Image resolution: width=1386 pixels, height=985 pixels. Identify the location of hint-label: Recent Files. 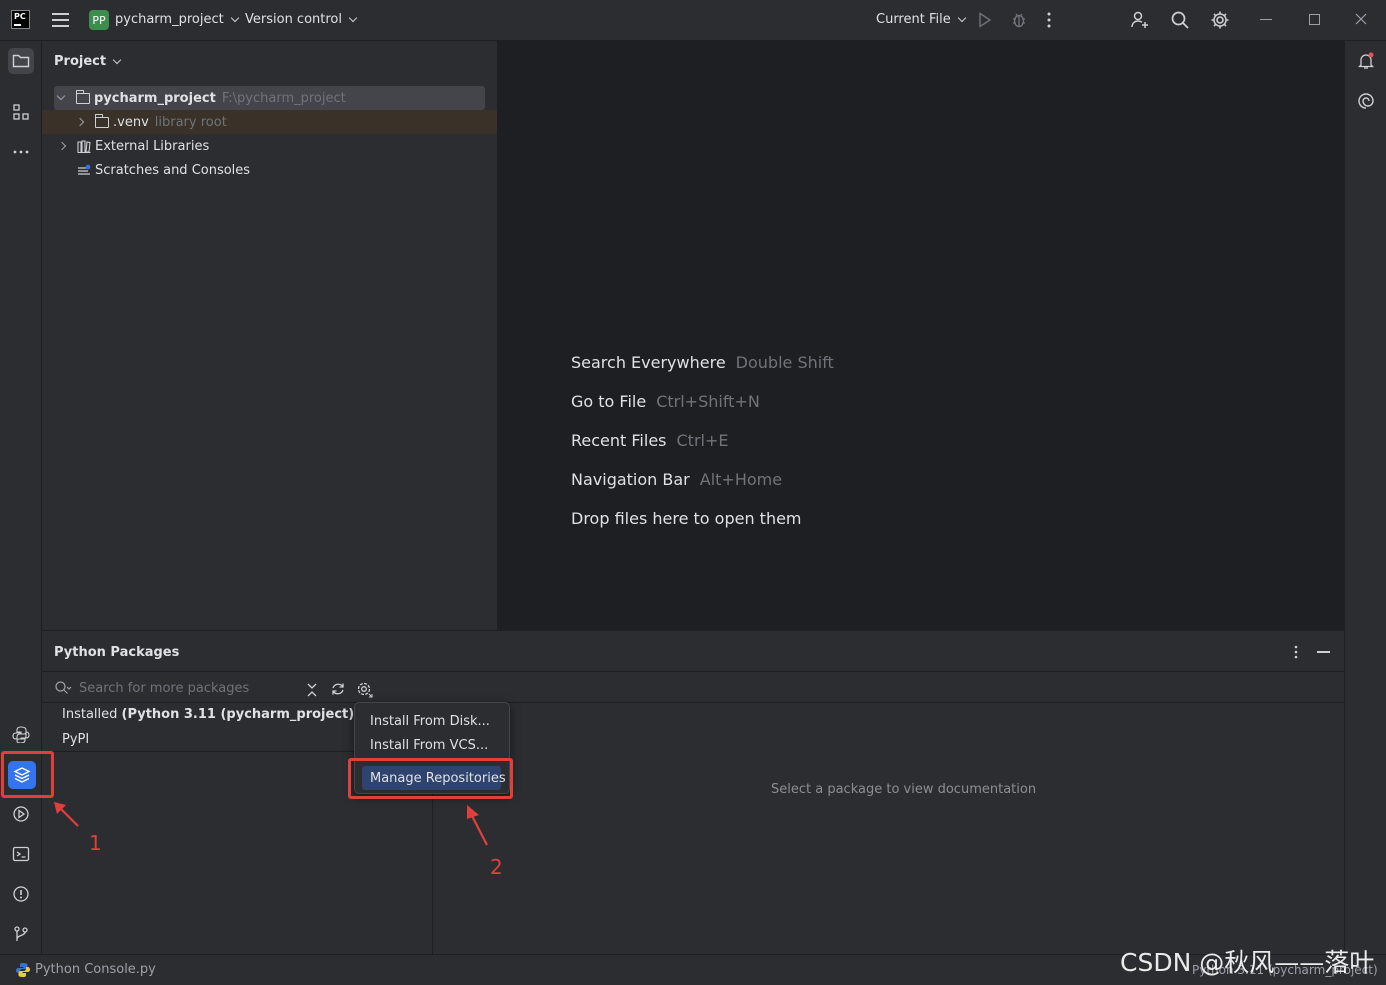
(619, 440).